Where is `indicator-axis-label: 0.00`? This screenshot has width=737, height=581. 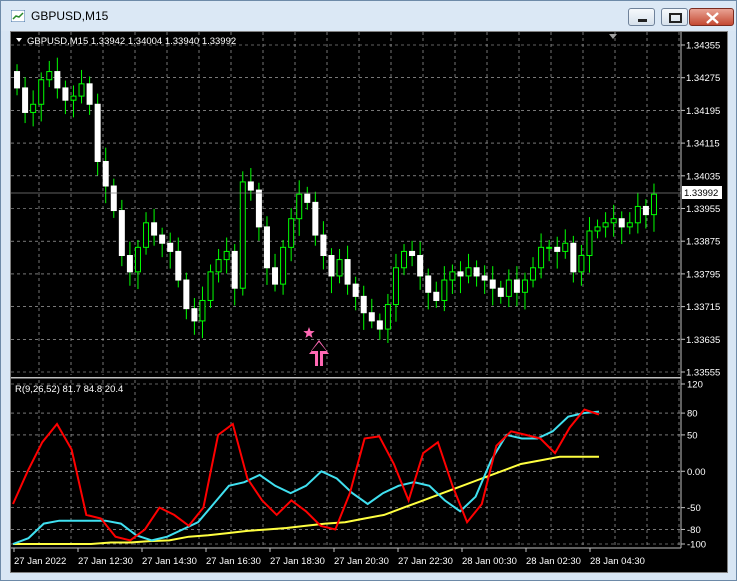
indicator-axis-label: 0.00 is located at coordinates (696, 472).